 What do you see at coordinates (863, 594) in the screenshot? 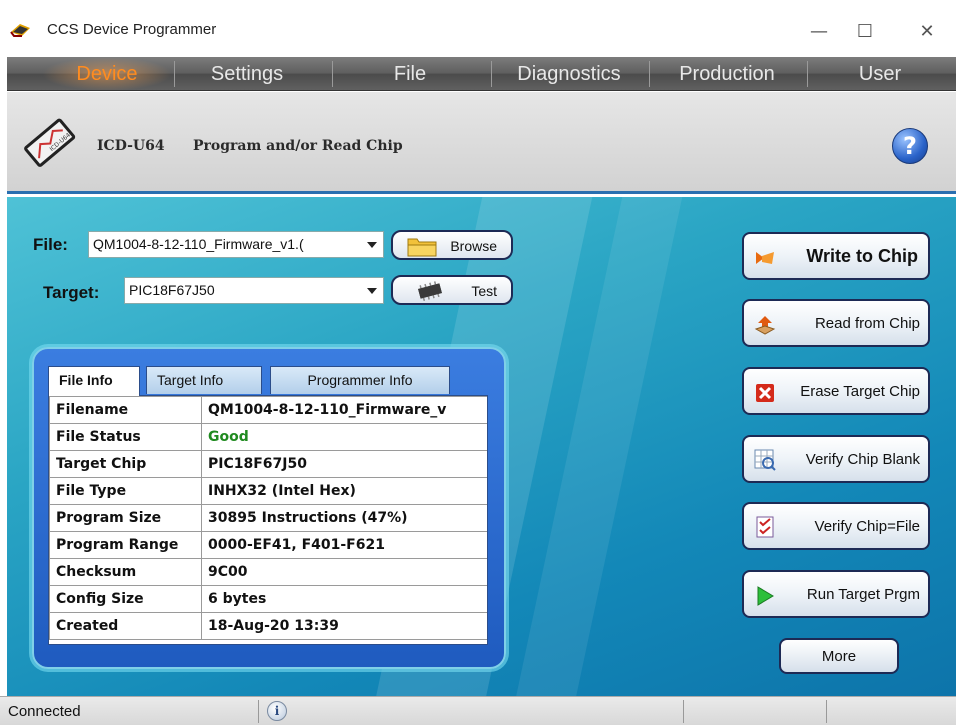
I see `run-target-program-label: Run Target Prgm` at bounding box center [863, 594].